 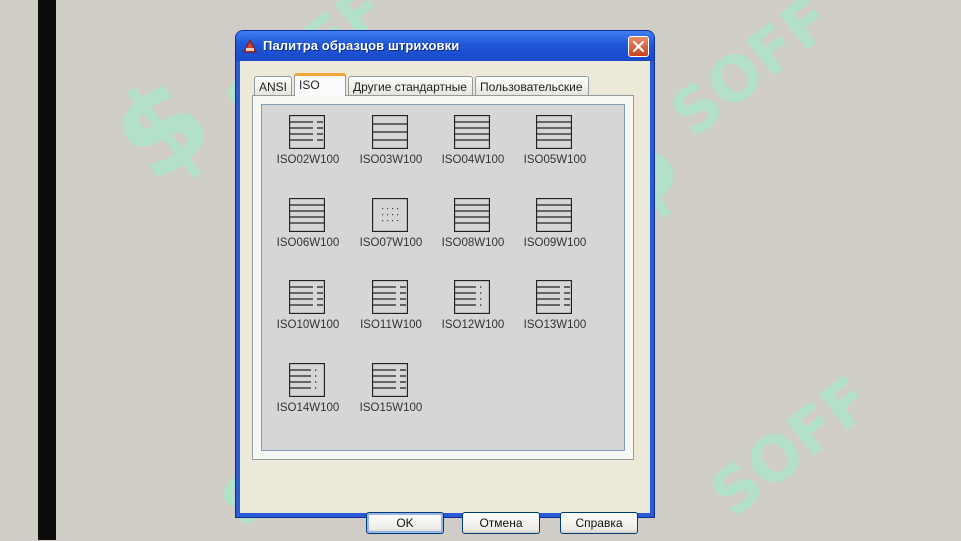 What do you see at coordinates (391, 233) in the screenshot?
I see `pattern-swatch: ISO07W100` at bounding box center [391, 233].